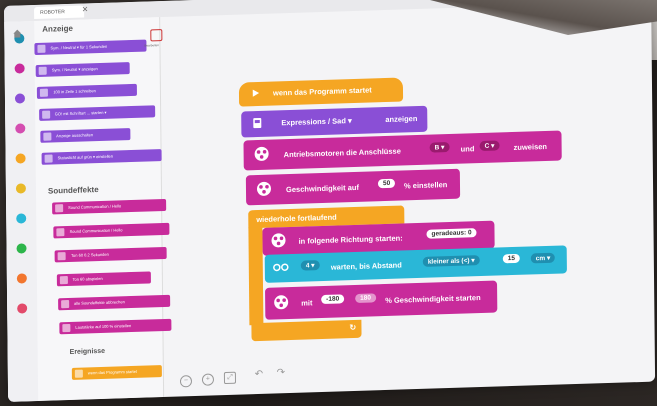 The height and width of the screenshot is (406, 657). What do you see at coordinates (530, 146) in the screenshot?
I see `assign-suffix: zuweisen` at bounding box center [530, 146].